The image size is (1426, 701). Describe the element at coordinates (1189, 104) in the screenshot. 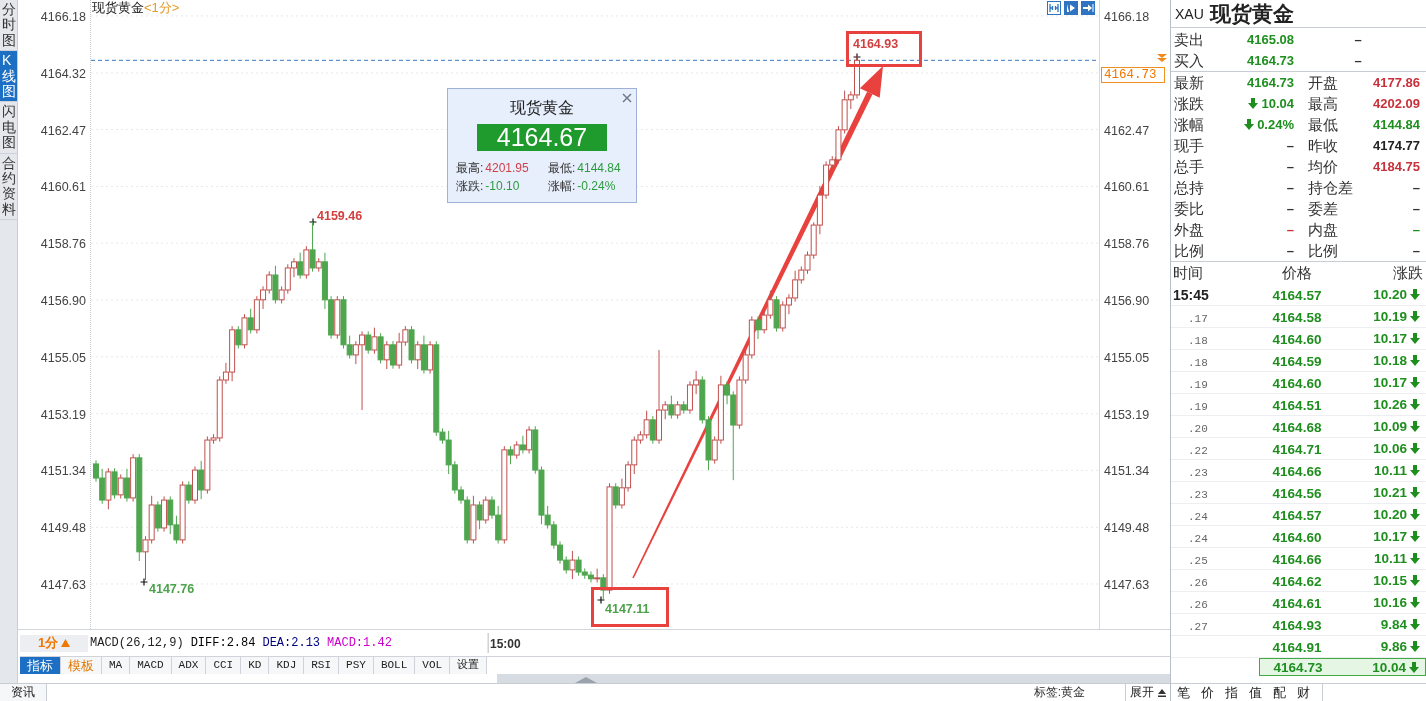

I see `quote-label: 涨跌` at that location.